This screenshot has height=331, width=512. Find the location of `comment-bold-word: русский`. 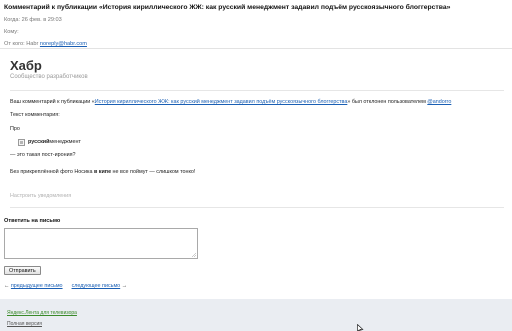

comment-bold-word: русский is located at coordinates (39, 142).